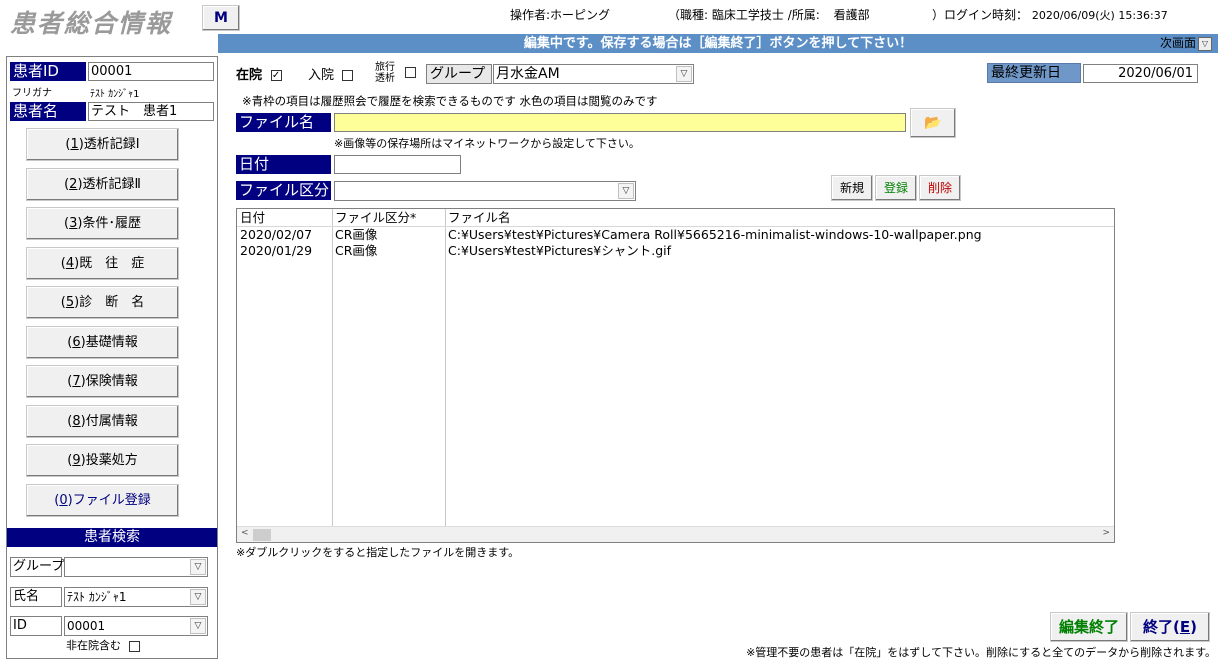  What do you see at coordinates (70, 302) in the screenshot?
I see `nav-key: 5` at bounding box center [70, 302].